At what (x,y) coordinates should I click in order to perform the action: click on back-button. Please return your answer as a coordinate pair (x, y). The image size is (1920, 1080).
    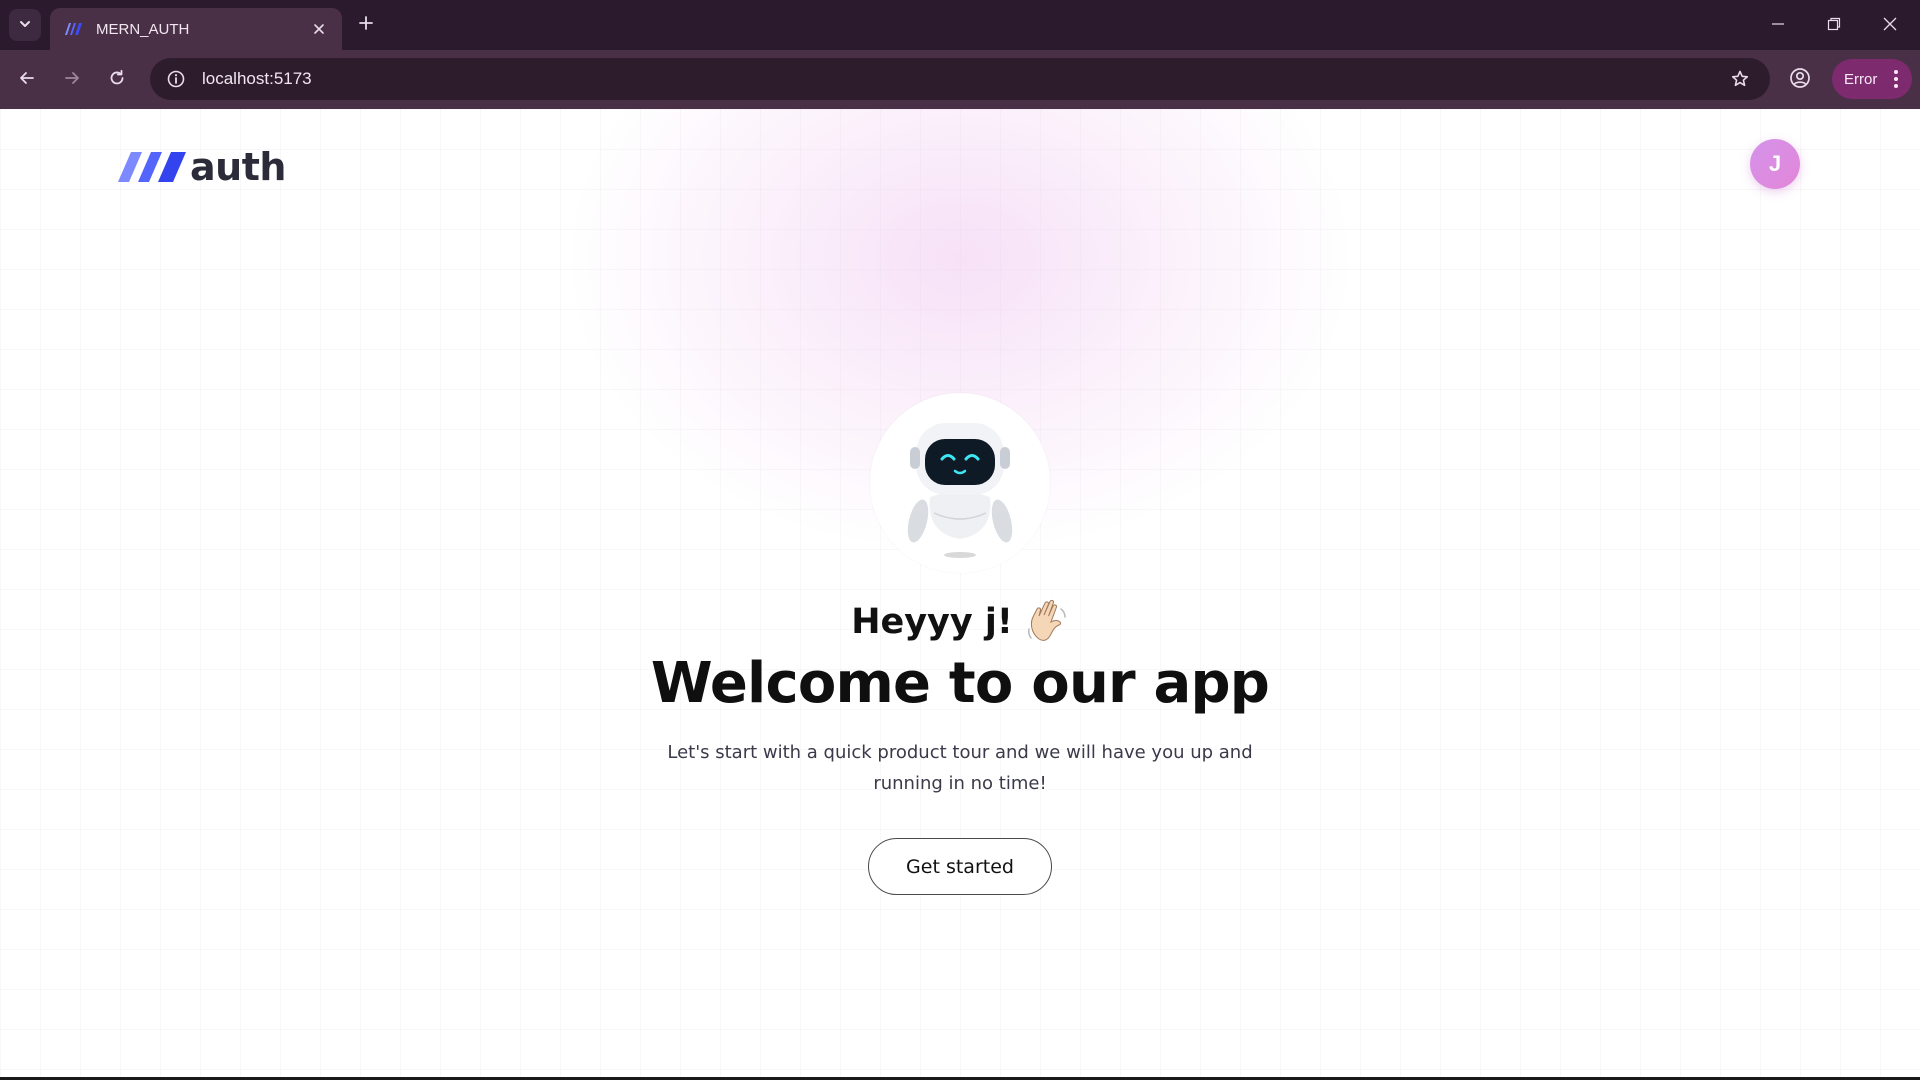
    Looking at the image, I should click on (27, 80).